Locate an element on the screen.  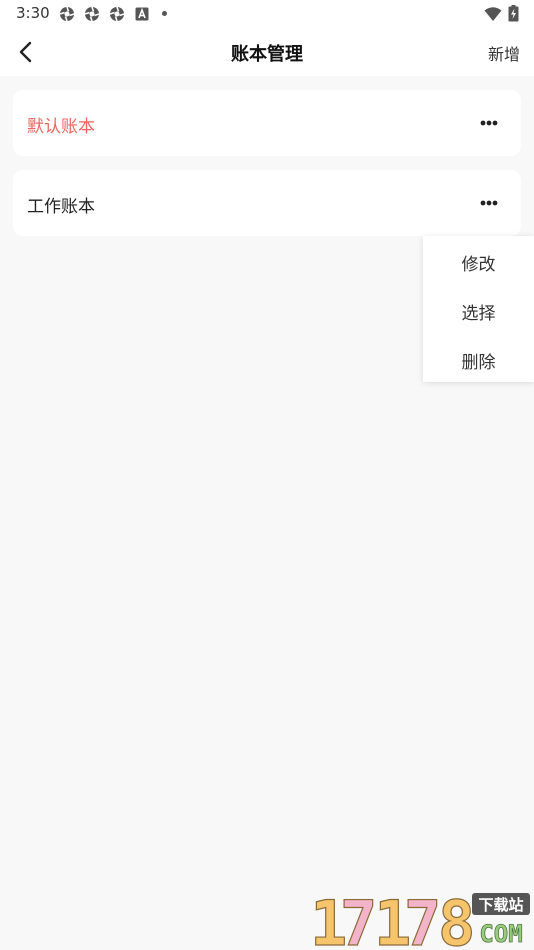
status-time: 3:30 is located at coordinates (33, 13).